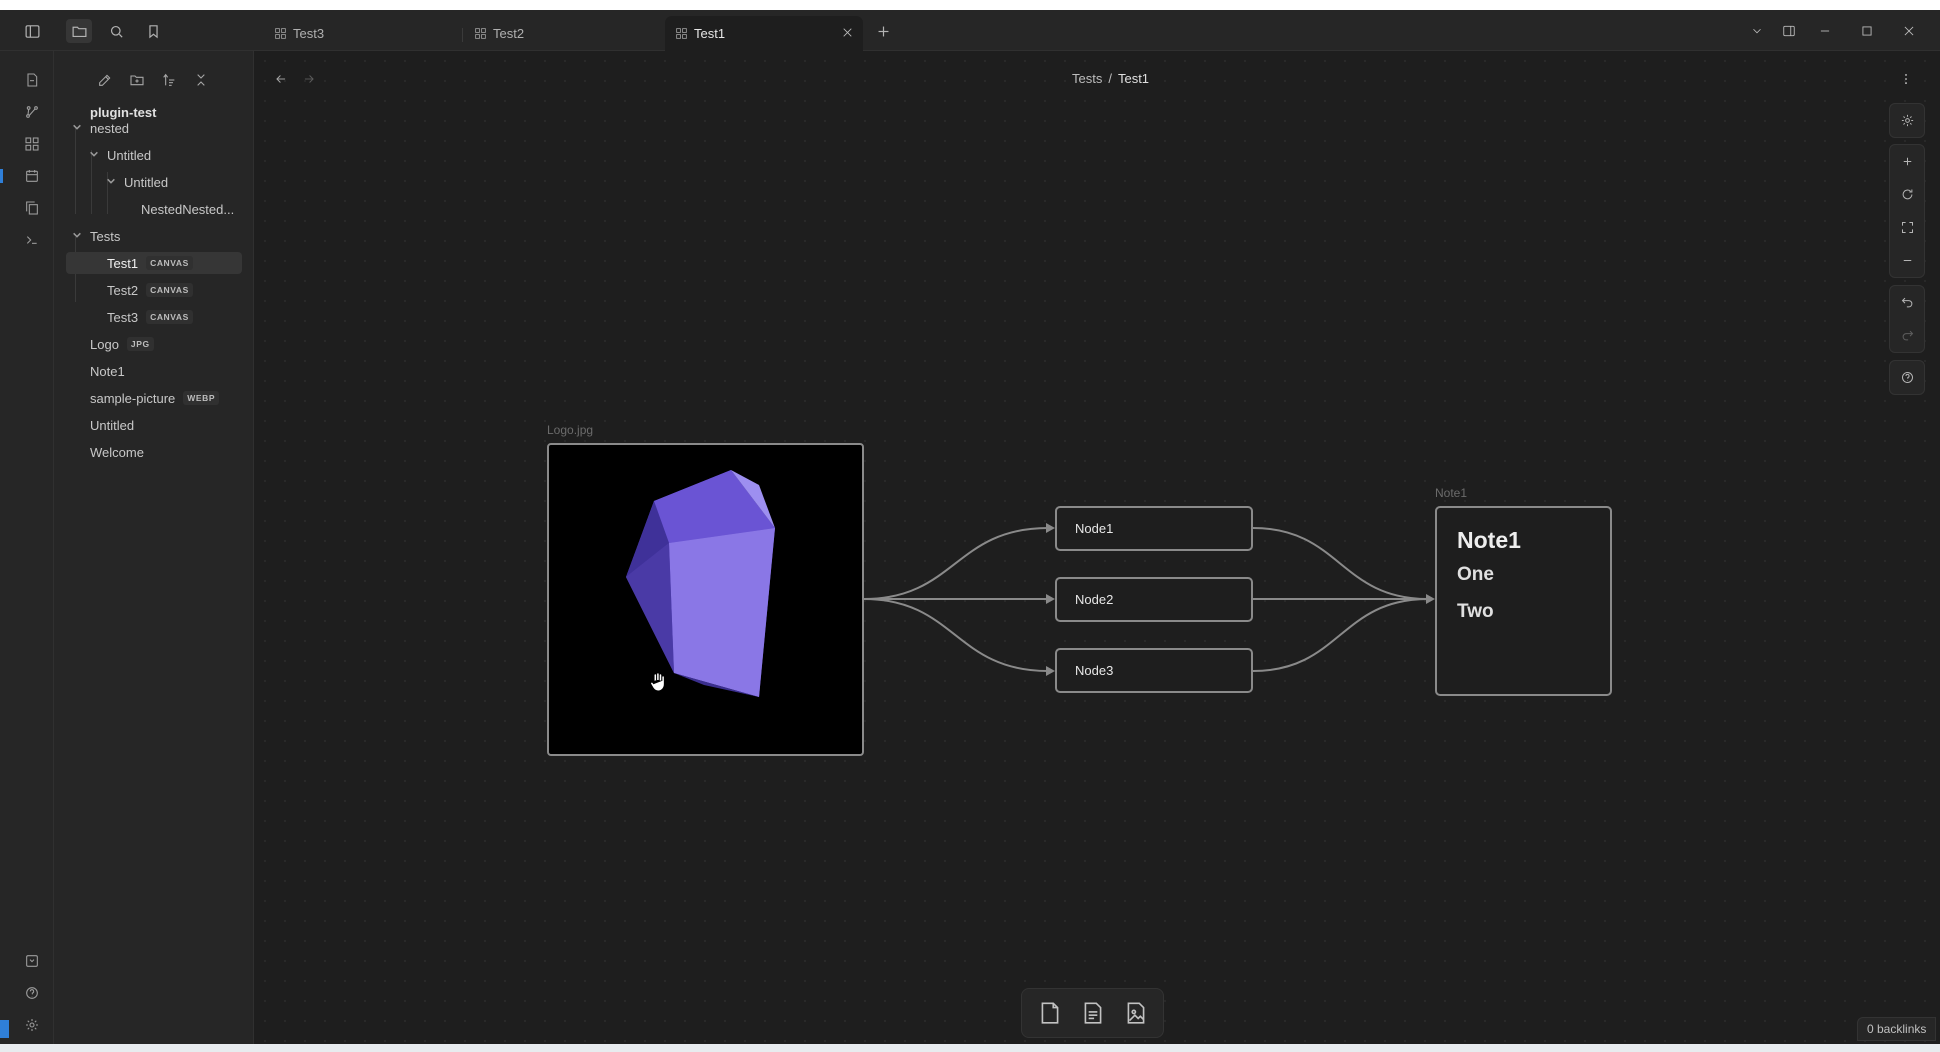  I want to click on tree-file-test2: Test2 CANVAS, so click(154, 290).